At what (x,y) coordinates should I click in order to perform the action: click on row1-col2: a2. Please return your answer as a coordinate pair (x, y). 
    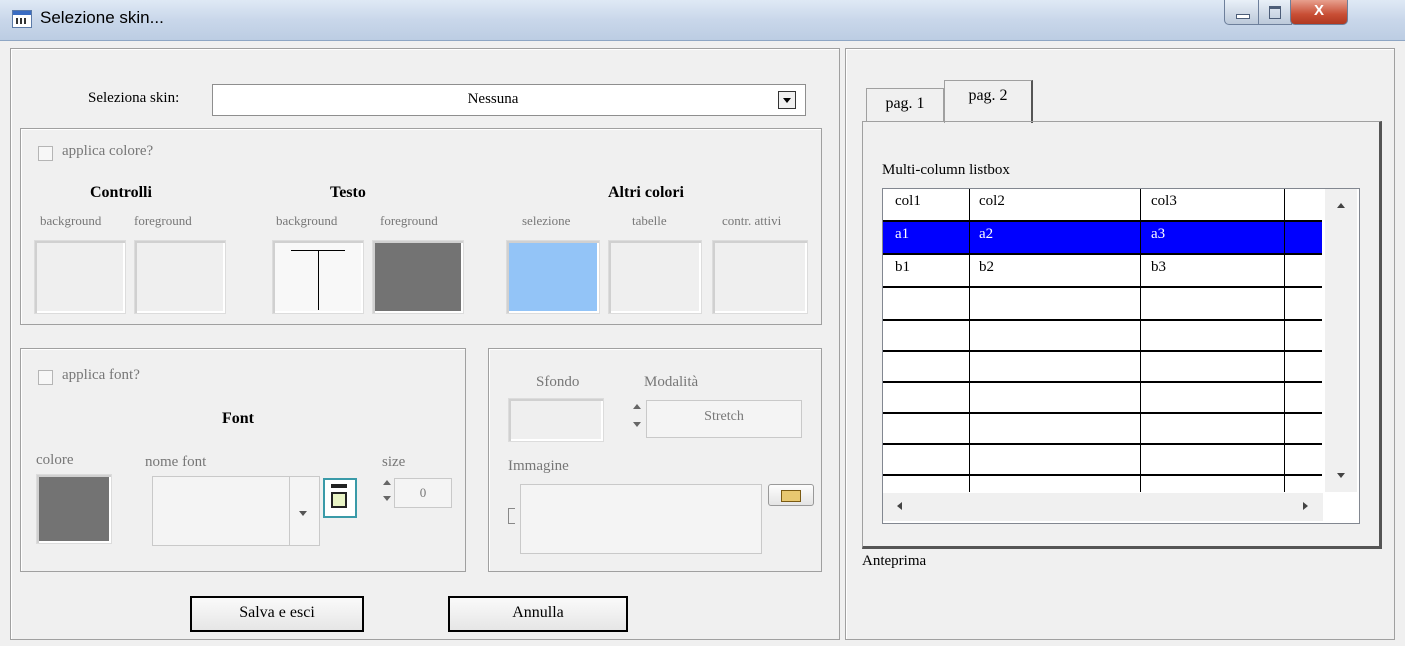
    Looking at the image, I should click on (986, 234).